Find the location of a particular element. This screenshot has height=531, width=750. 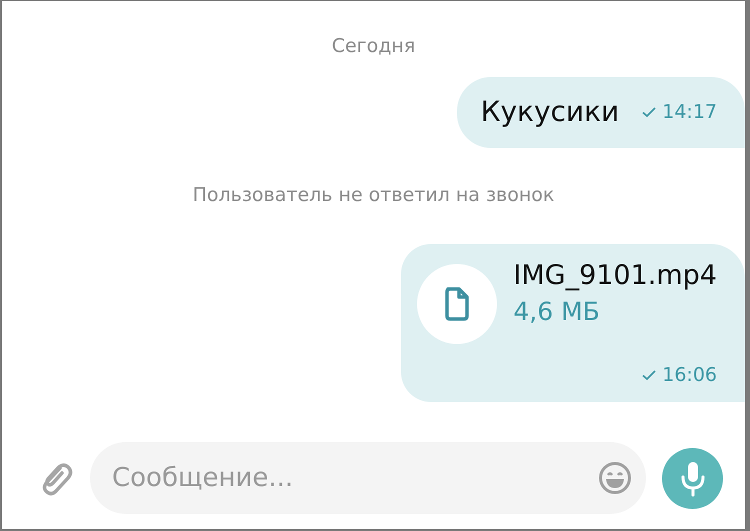

date-separator: Сегодня is located at coordinates (374, 46).